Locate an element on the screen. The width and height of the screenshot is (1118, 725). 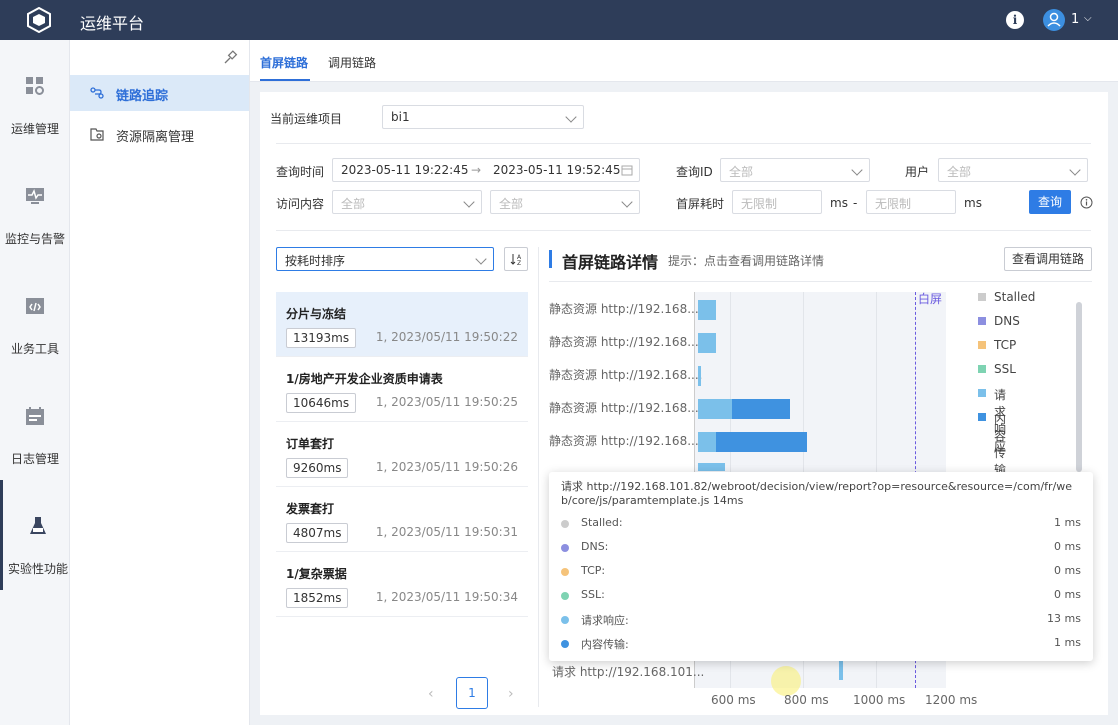
tooltip-row: 内容传输: 1 ms is located at coordinates (821, 644).